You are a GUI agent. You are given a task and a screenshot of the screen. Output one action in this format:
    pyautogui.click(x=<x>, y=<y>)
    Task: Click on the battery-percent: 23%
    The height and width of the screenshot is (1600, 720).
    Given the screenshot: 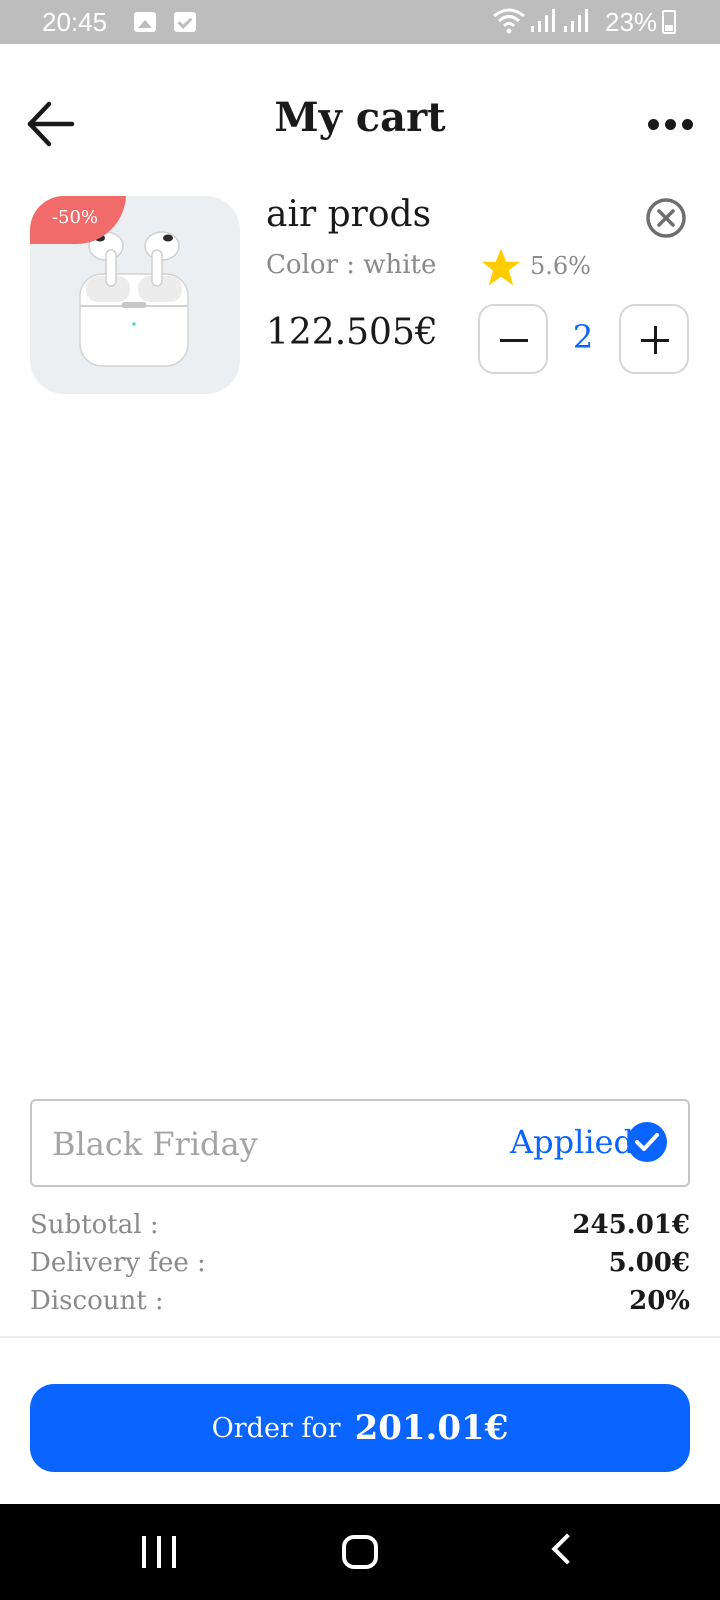 What is the action you would take?
    pyautogui.click(x=631, y=22)
    